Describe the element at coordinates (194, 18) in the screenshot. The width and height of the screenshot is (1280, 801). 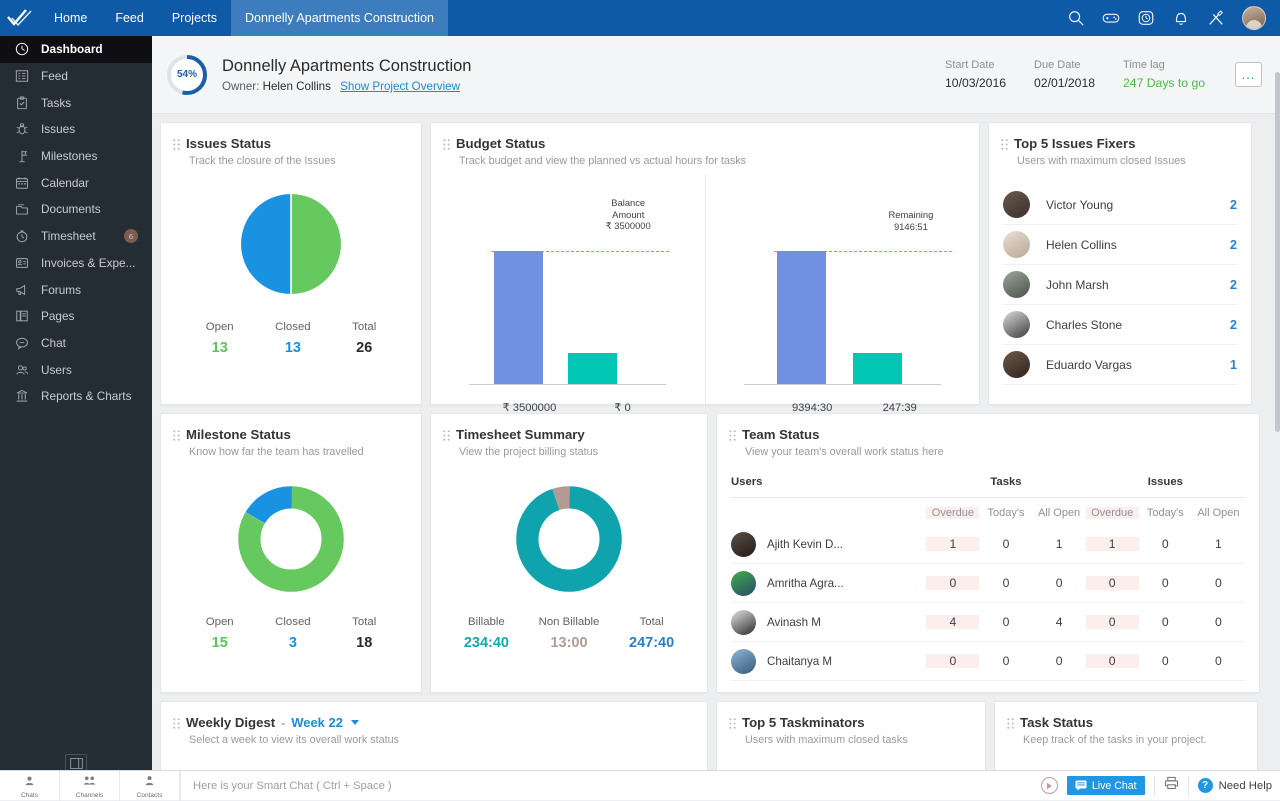
I see `topnav-item-projects: Projects` at that location.